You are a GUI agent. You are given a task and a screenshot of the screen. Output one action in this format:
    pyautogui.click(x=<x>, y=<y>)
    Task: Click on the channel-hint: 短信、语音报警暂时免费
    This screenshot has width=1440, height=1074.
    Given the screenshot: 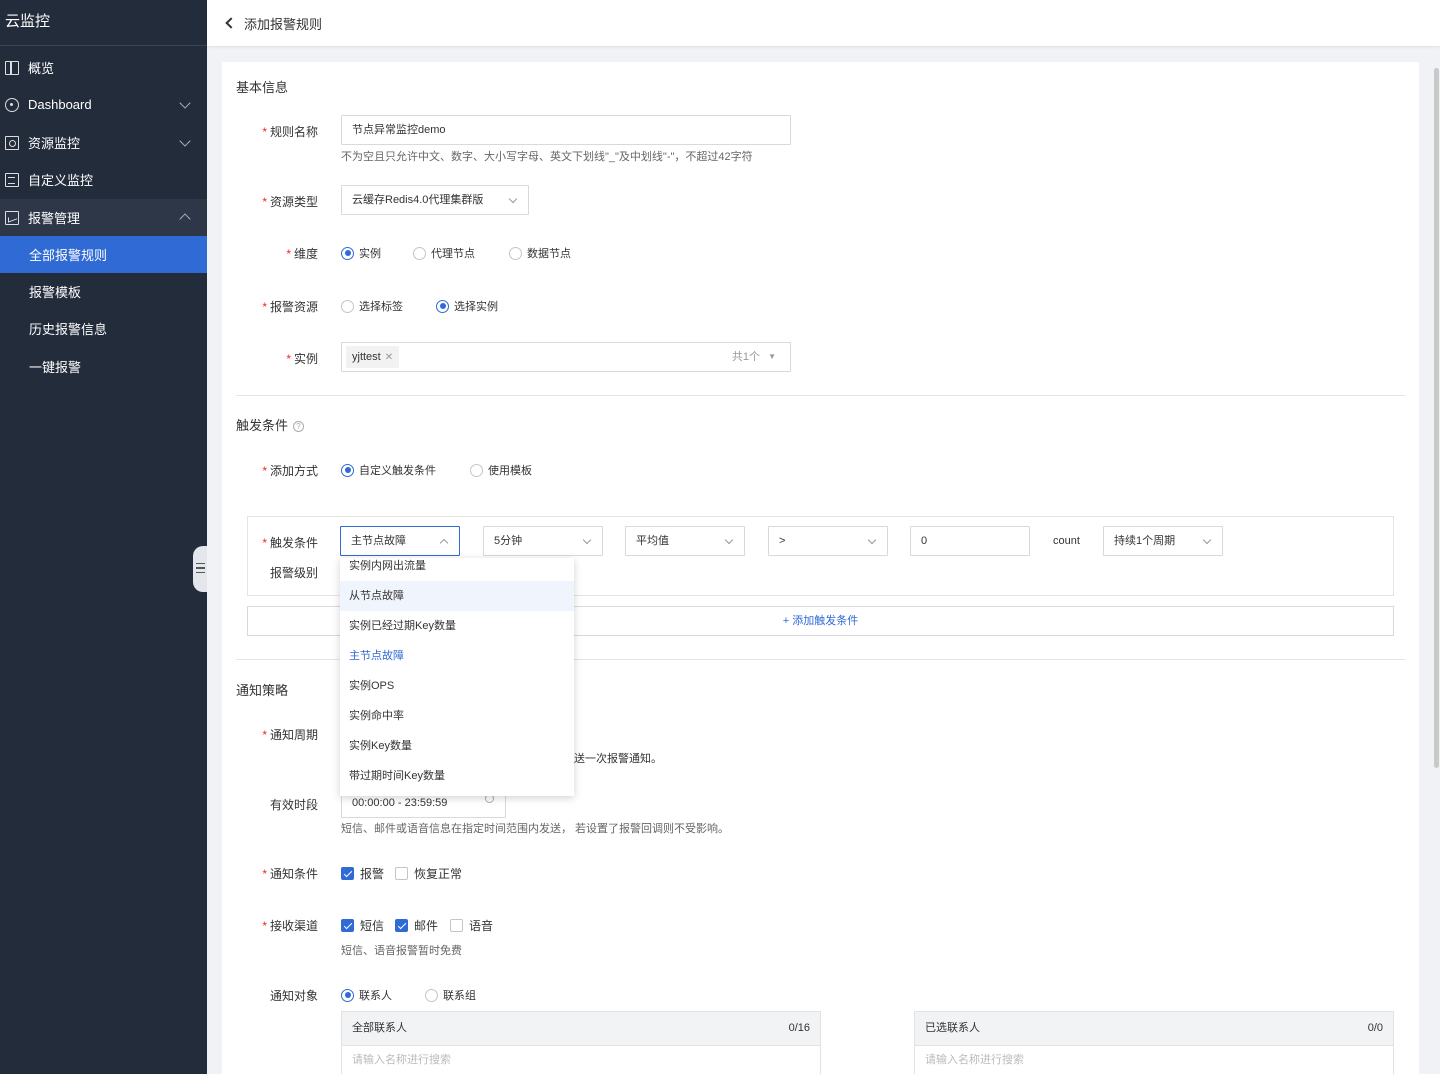 What is the action you would take?
    pyautogui.click(x=401, y=951)
    